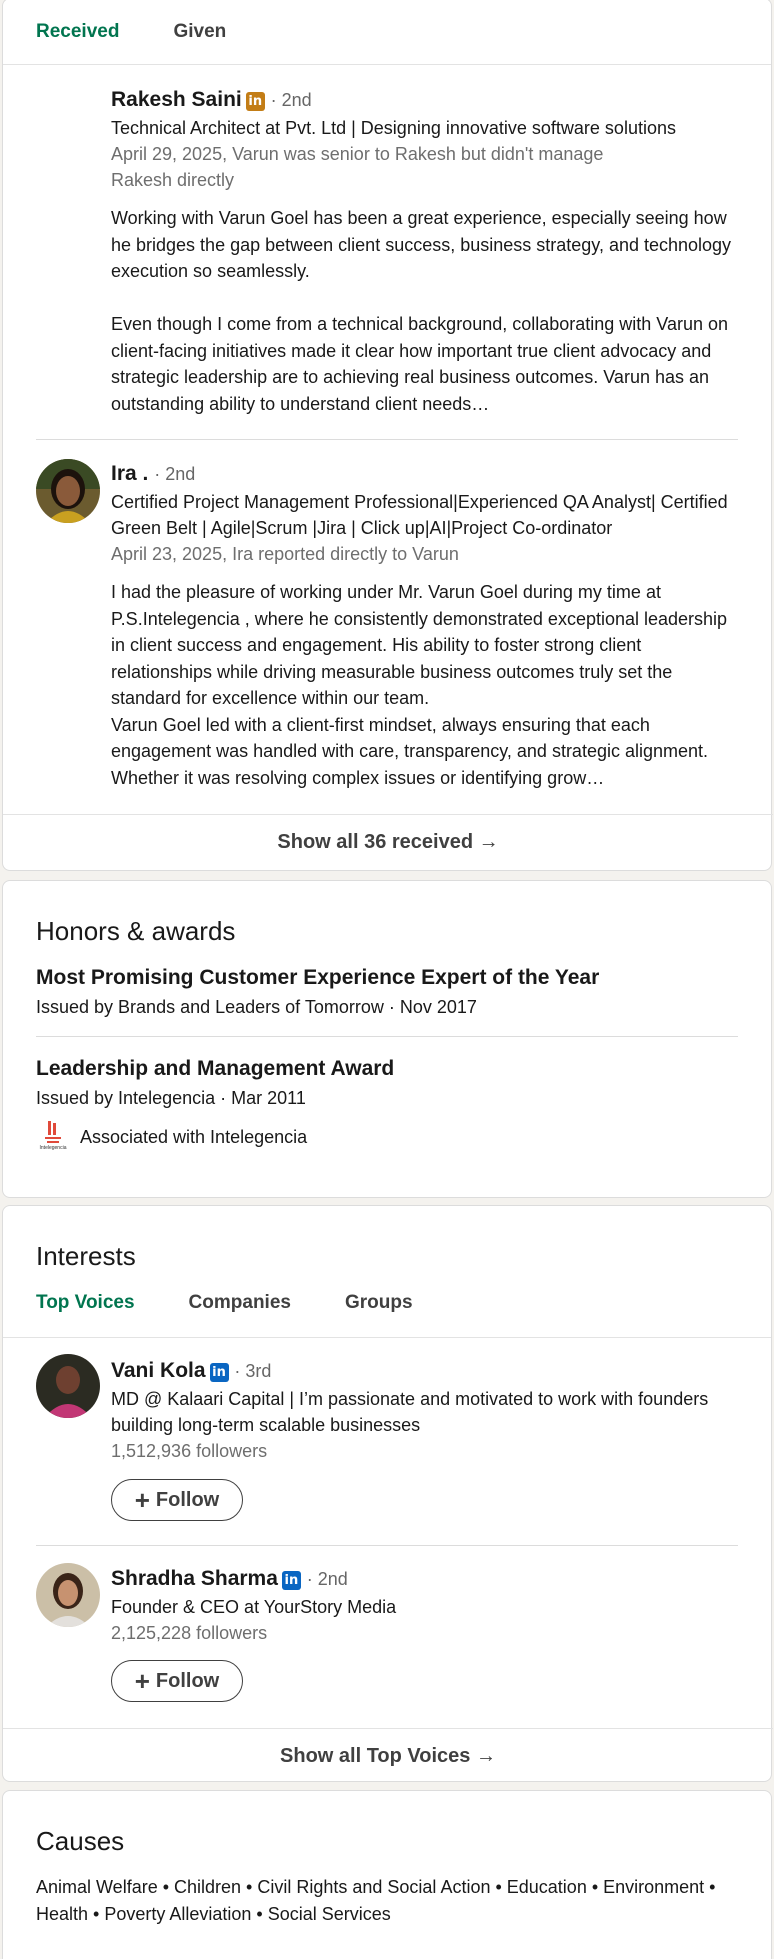 The image size is (774, 1959). What do you see at coordinates (129, 473) in the screenshot?
I see `recommender-name: Ira .` at bounding box center [129, 473].